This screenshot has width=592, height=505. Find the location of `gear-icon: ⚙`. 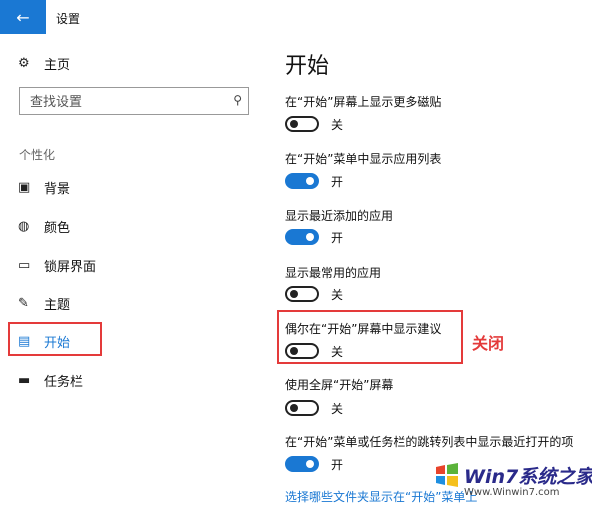

gear-icon: ⚙ is located at coordinates (24, 63).